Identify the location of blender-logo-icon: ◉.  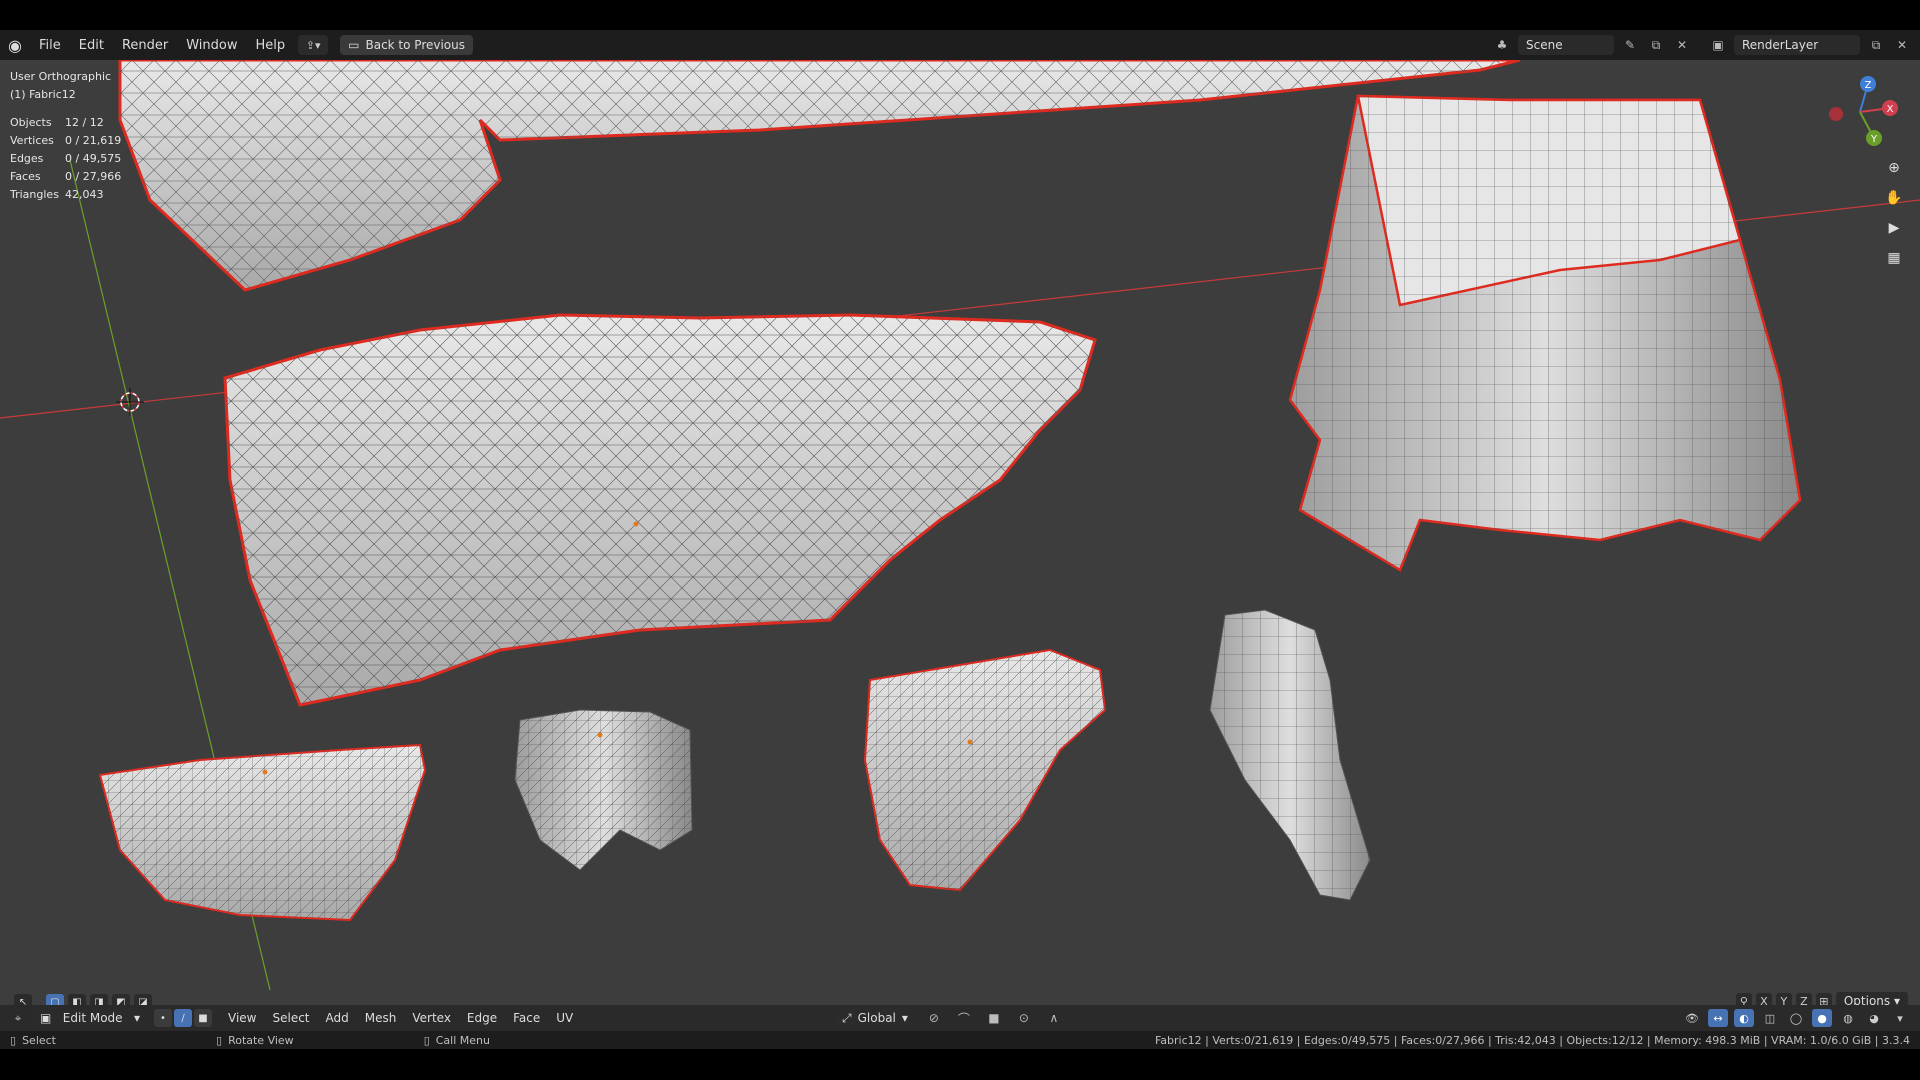
(15, 45).